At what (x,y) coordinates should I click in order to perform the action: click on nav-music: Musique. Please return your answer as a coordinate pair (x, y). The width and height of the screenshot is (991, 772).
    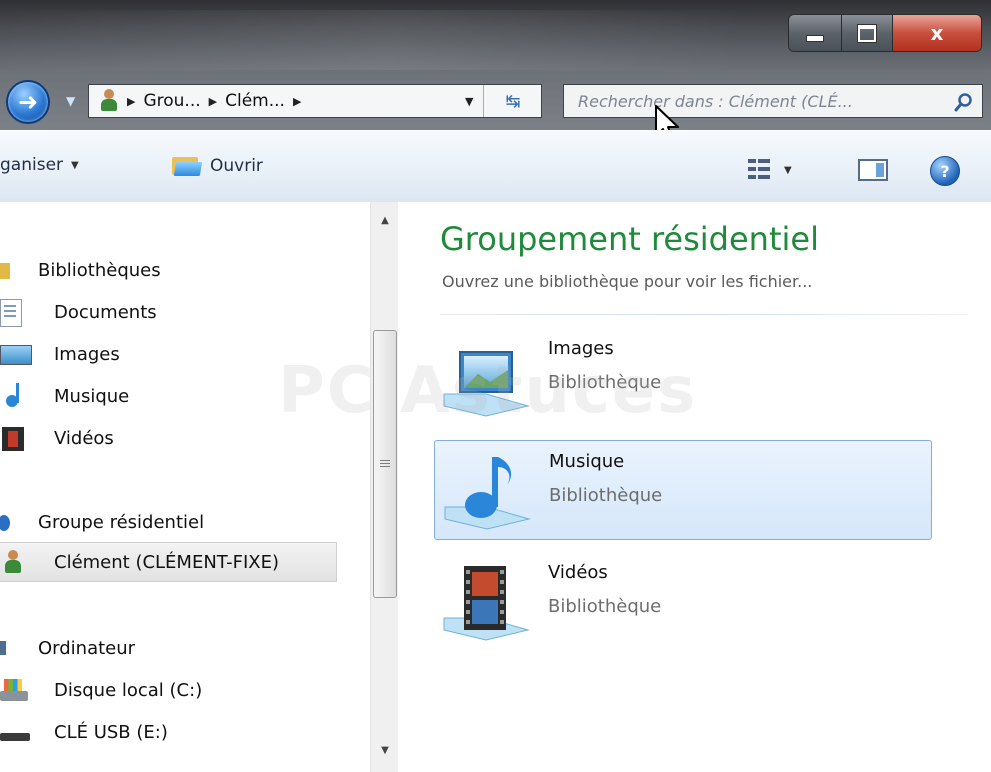
    Looking at the image, I should click on (64, 396).